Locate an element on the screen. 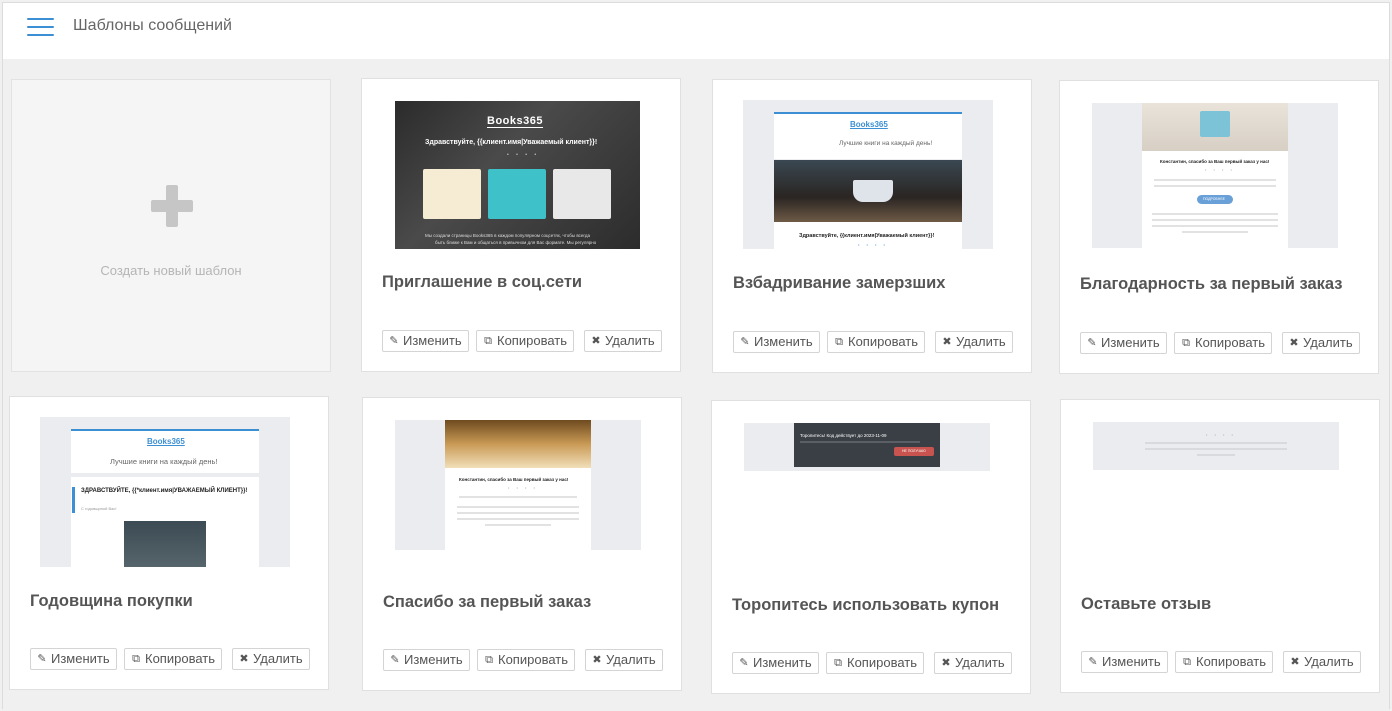 The width and height of the screenshot is (1392, 711). frame-border-left is located at coordinates (2, 384).